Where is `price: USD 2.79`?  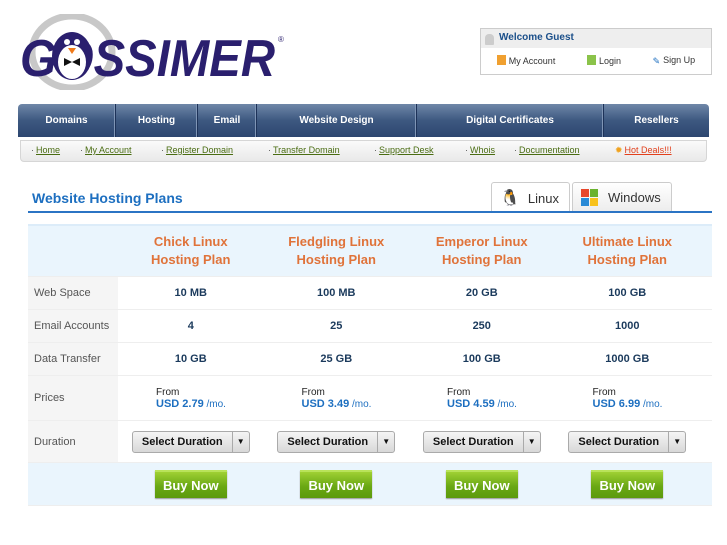 price: USD 2.79 is located at coordinates (180, 403).